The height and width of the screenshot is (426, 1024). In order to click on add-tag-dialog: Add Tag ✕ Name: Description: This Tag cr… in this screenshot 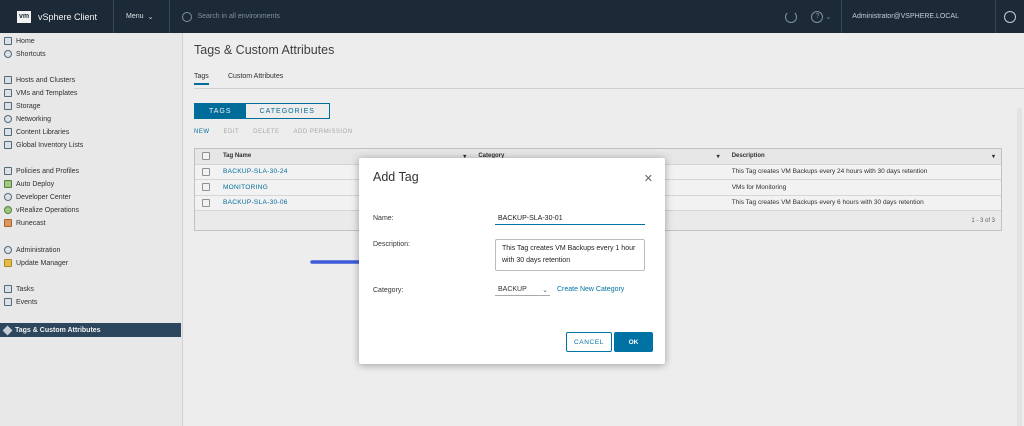, I will do `click(512, 261)`.